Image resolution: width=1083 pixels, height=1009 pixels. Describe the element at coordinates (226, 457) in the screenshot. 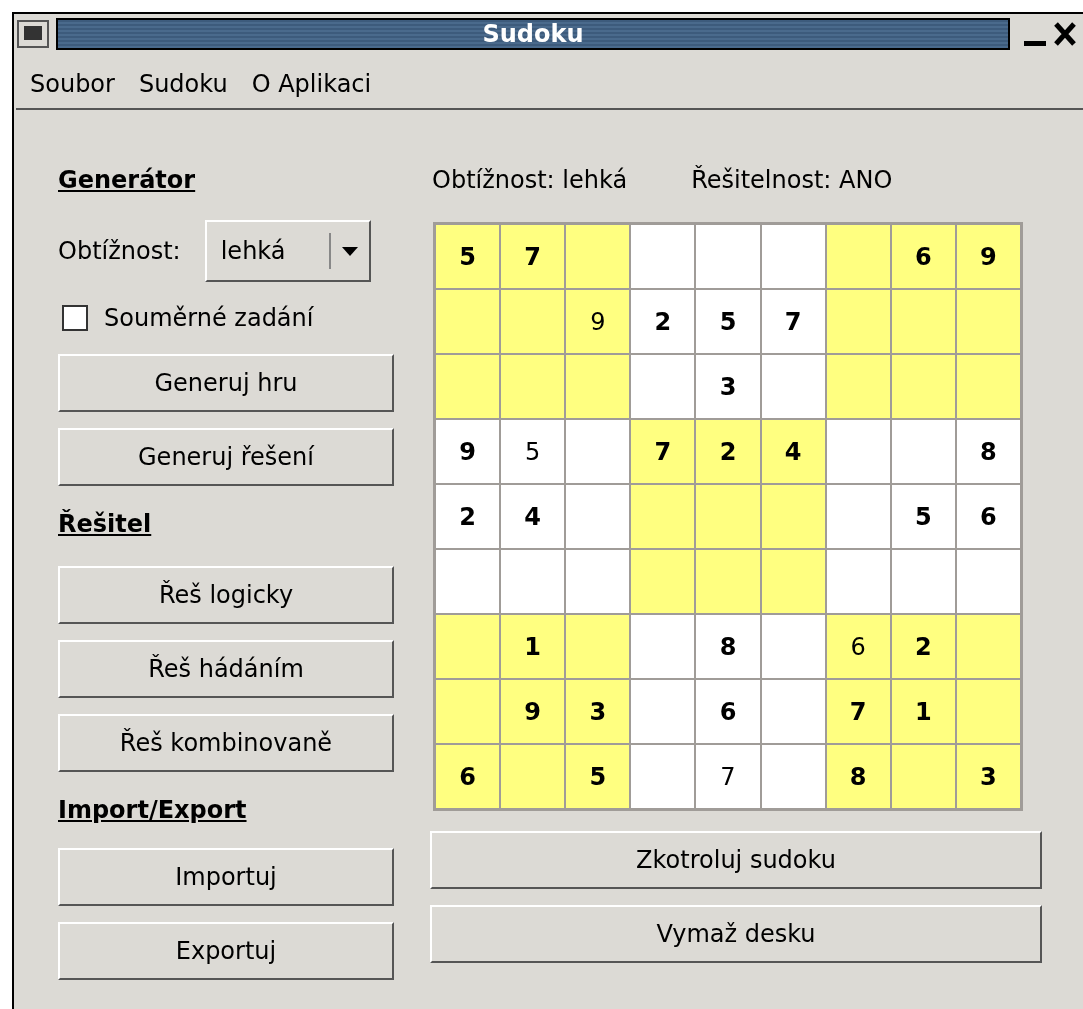

I see `action-button: Generuj řešení` at that location.